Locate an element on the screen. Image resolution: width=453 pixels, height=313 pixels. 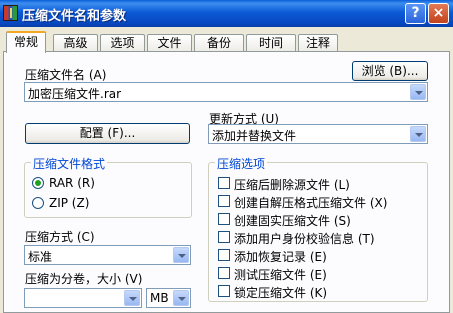
delete-after-checkbox is located at coordinates (224, 183).